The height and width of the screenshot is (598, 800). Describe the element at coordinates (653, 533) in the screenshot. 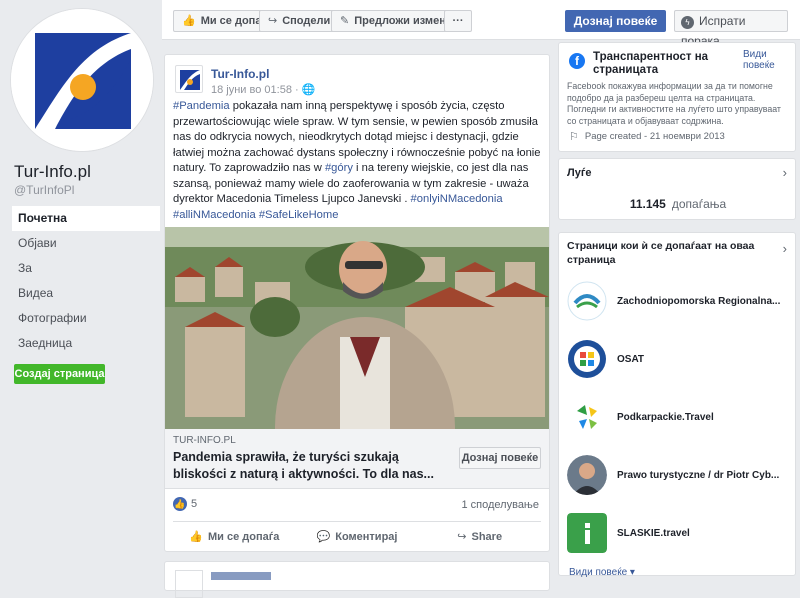

I see `liked-page-name: SLASKIE.travel` at that location.